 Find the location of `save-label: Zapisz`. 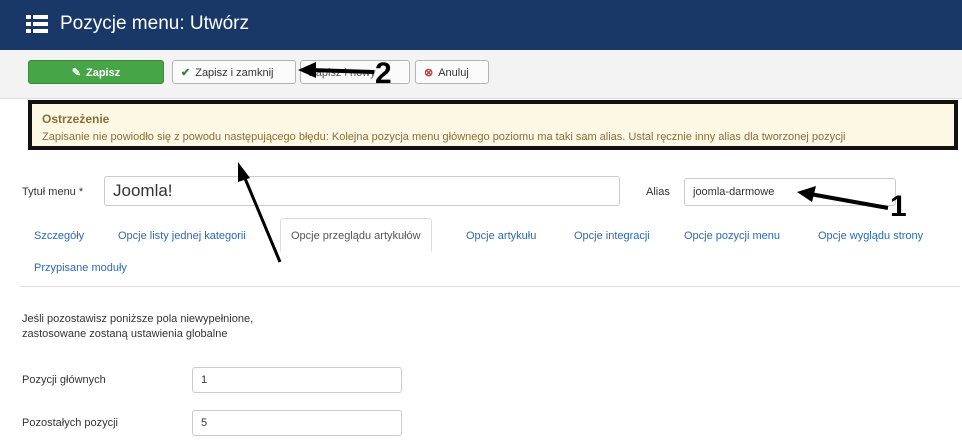

save-label: Zapisz is located at coordinates (103, 73).